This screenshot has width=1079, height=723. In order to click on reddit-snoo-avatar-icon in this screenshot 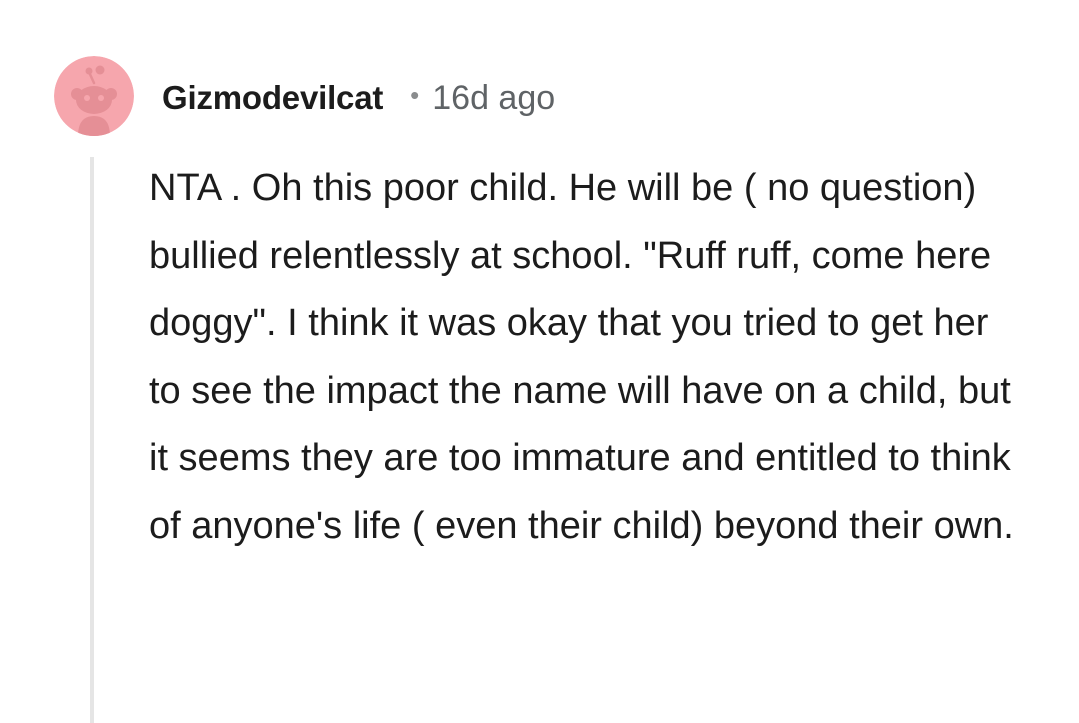, I will do `click(94, 96)`.